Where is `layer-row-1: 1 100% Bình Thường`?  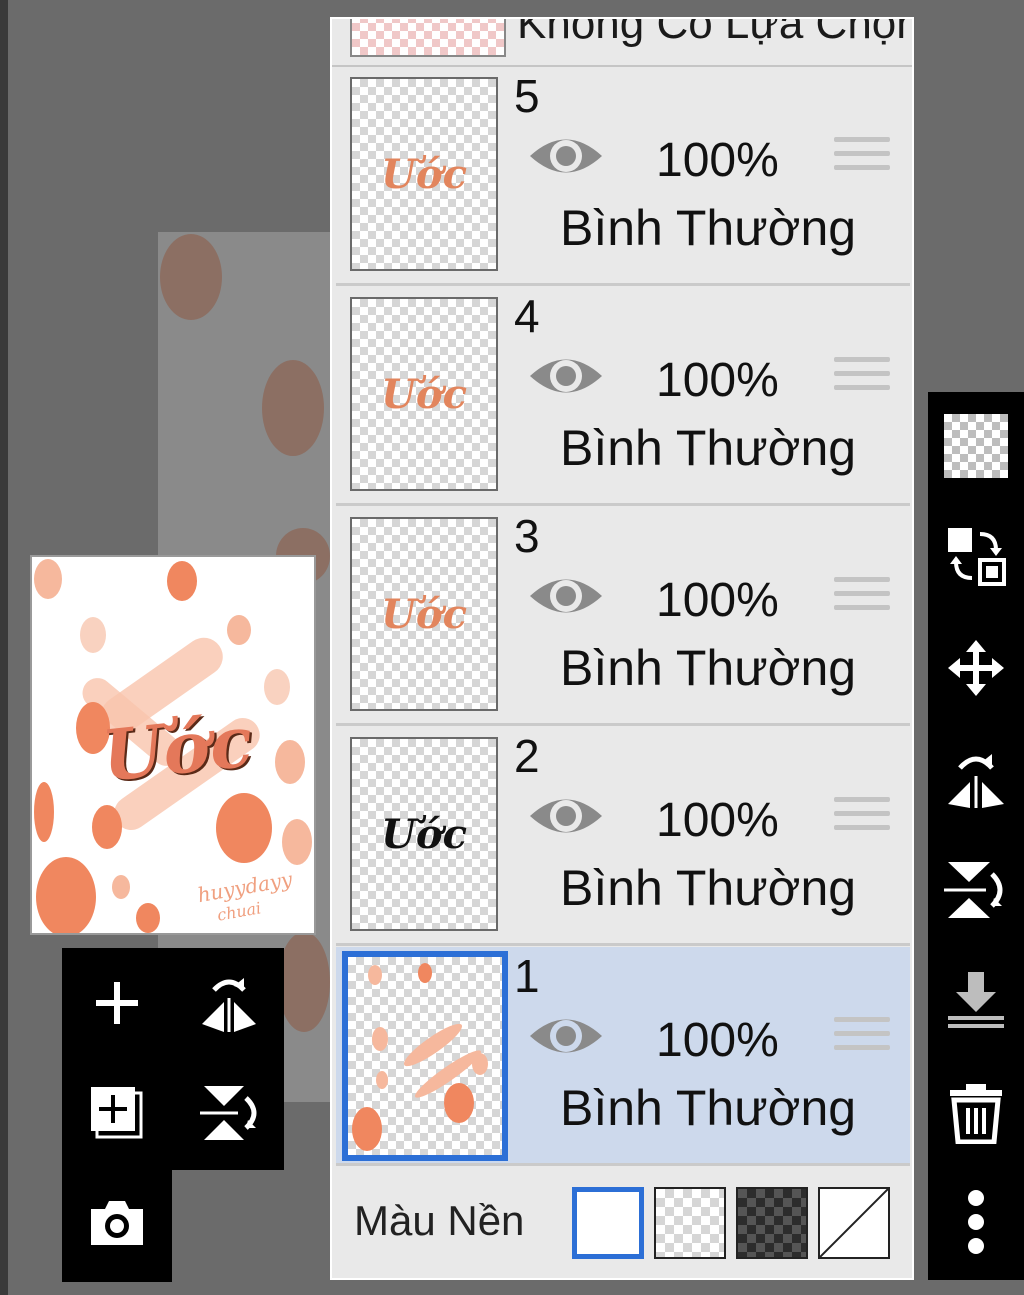 layer-row-1: 1 100% Bình Thường is located at coordinates (623, 1056).